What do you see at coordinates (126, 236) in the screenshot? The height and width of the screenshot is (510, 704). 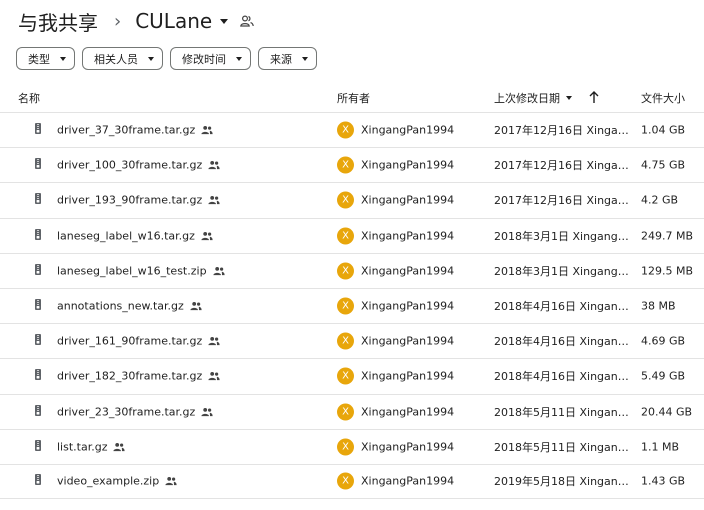 I see `file-name: laneseg_label_w16.tar.gz` at bounding box center [126, 236].